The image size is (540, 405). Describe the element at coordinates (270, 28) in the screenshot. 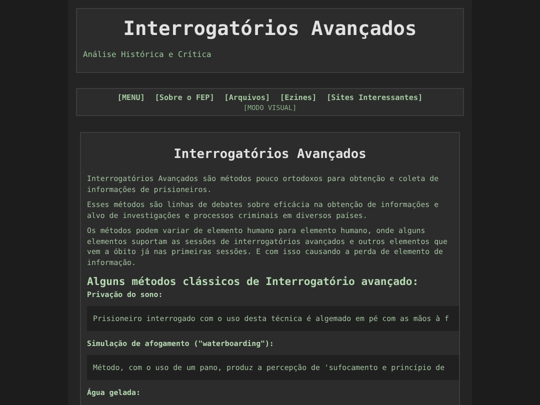

I see `site-title: Interrogatórios Avançados` at that location.